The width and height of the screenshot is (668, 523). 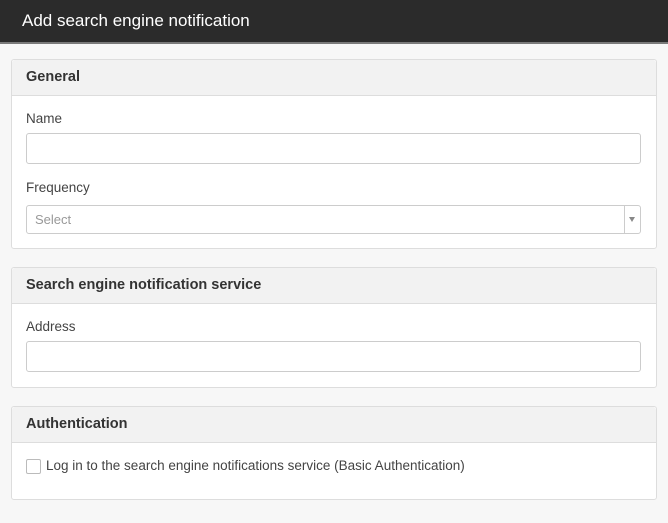 What do you see at coordinates (334, 425) in the screenshot?
I see `authentication-panel-heading: Authentication` at bounding box center [334, 425].